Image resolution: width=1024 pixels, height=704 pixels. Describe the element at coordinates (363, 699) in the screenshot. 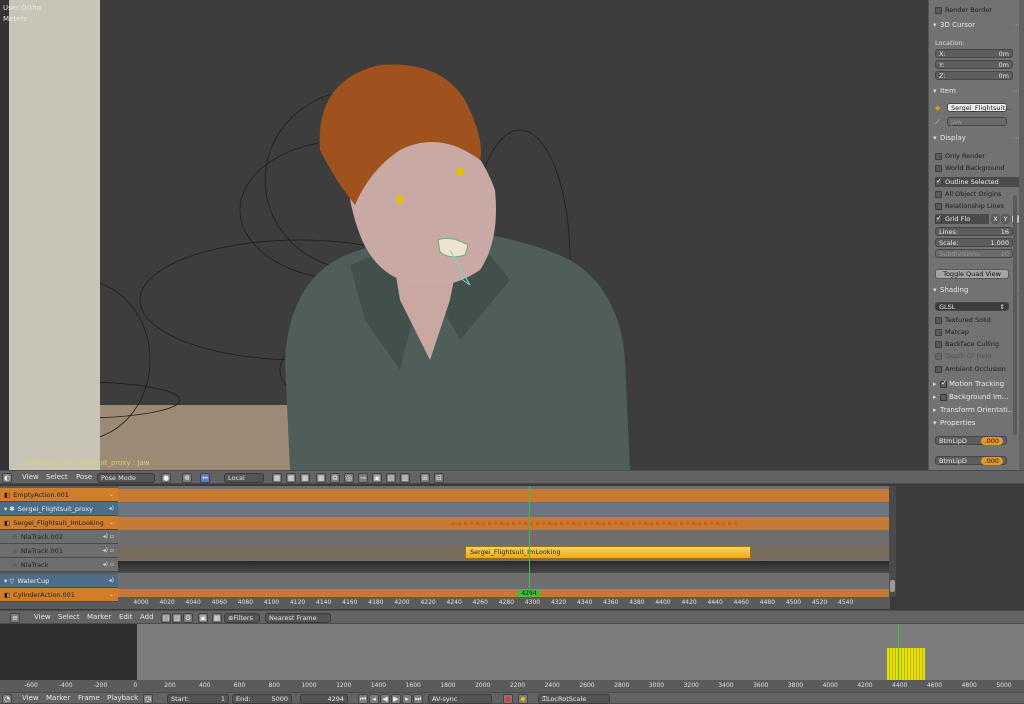

I see `jump-start-icon: ⏮` at that location.